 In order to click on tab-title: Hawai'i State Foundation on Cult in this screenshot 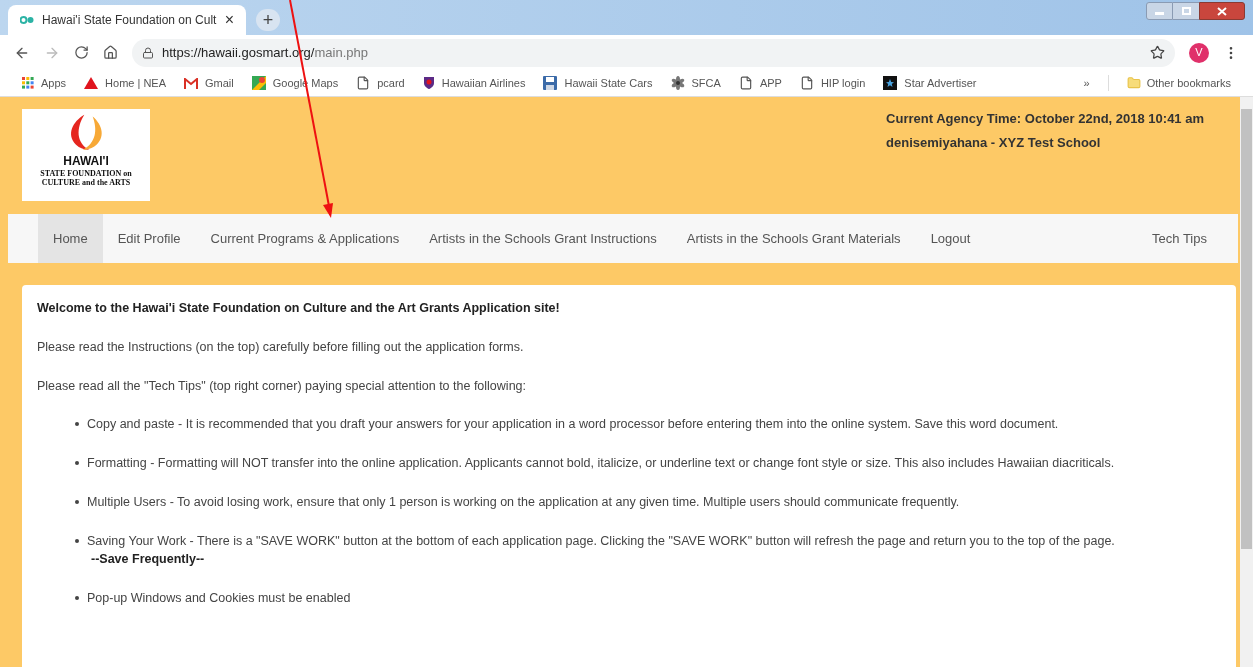, I will do `click(129, 20)`.